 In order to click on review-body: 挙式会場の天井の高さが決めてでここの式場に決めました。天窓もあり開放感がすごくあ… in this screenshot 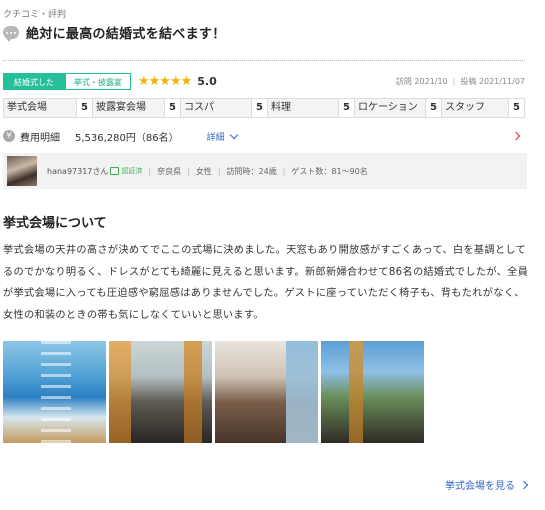, I will do `click(266, 283)`.